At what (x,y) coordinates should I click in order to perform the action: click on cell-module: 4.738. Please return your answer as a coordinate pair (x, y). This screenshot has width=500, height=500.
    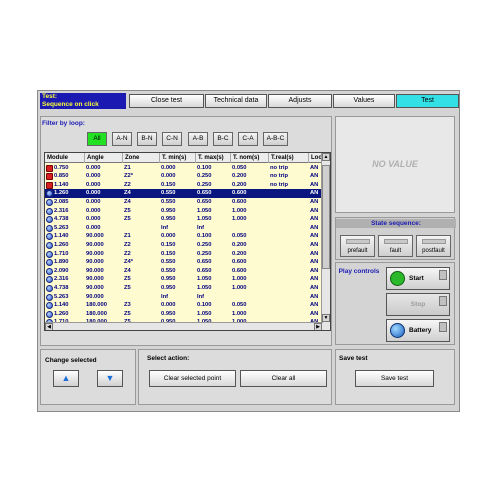
    Looking at the image, I should click on (61, 287).